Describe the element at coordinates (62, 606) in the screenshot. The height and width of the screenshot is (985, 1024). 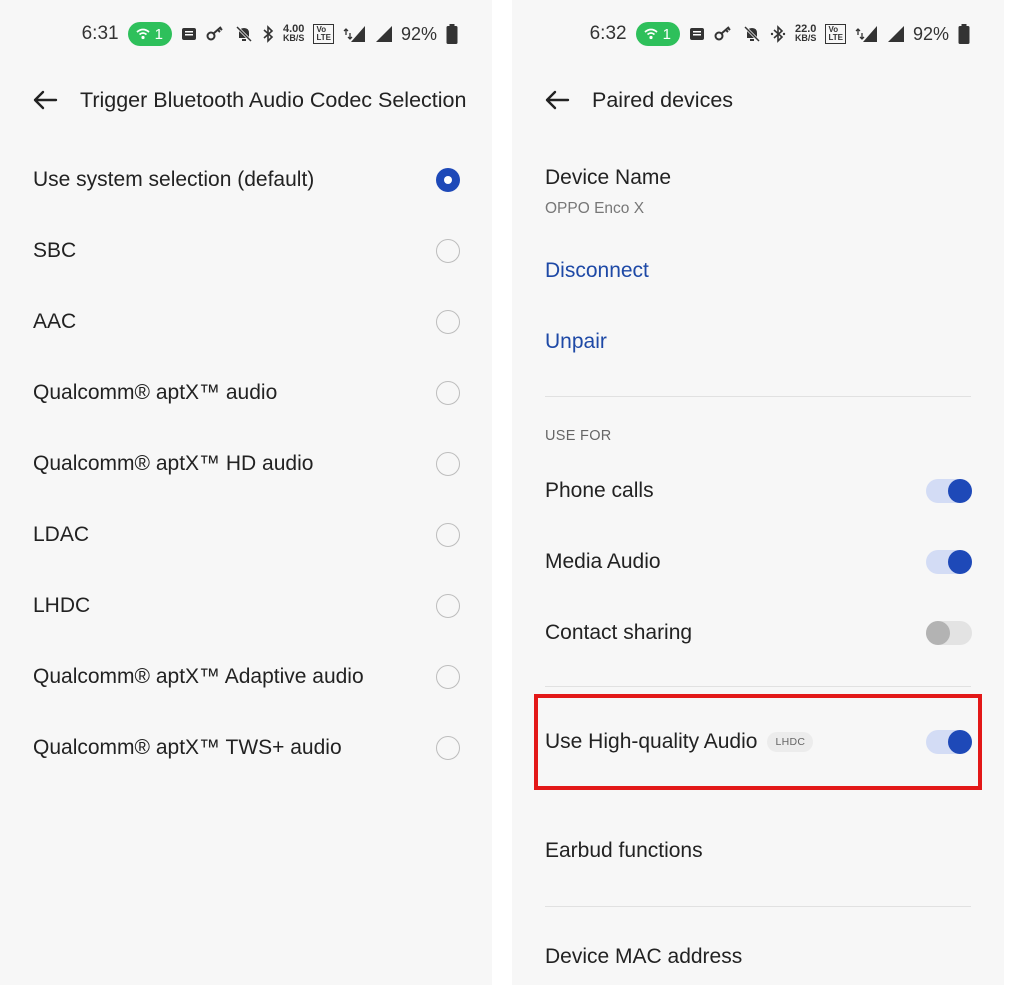
I see `codec-option-label: LHDC` at that location.